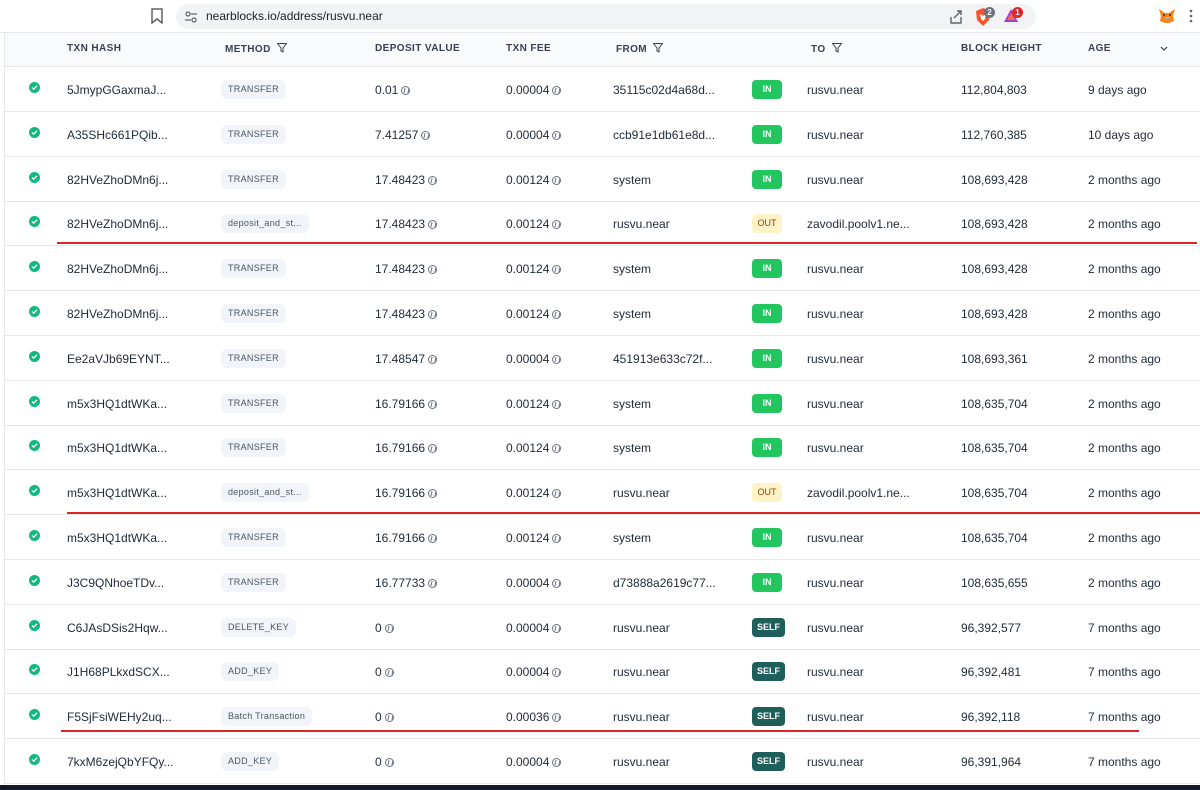  Describe the element at coordinates (606, 16) in the screenshot. I see `address-bar: nearblocks.io/address/rusvu.near 2 1` at that location.